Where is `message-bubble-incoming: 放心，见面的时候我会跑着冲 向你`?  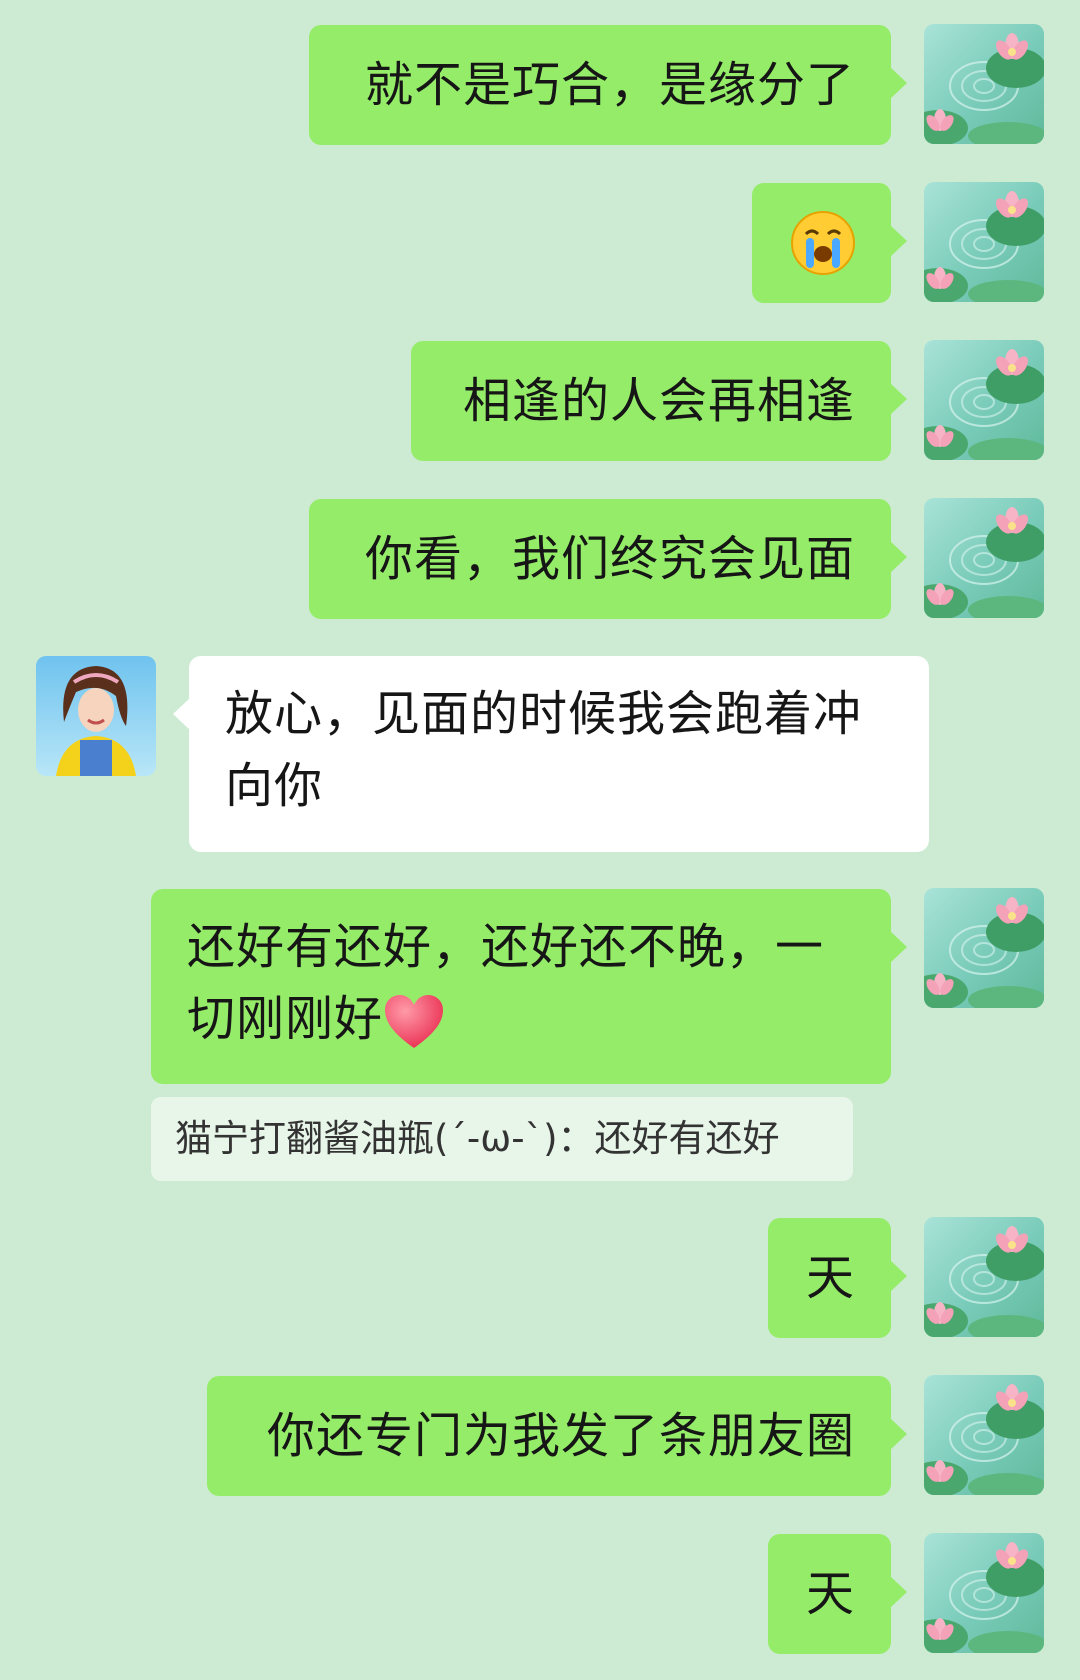
message-bubble-incoming: 放心，见面的时候我会跑着冲 向你 is located at coordinates (551, 754).